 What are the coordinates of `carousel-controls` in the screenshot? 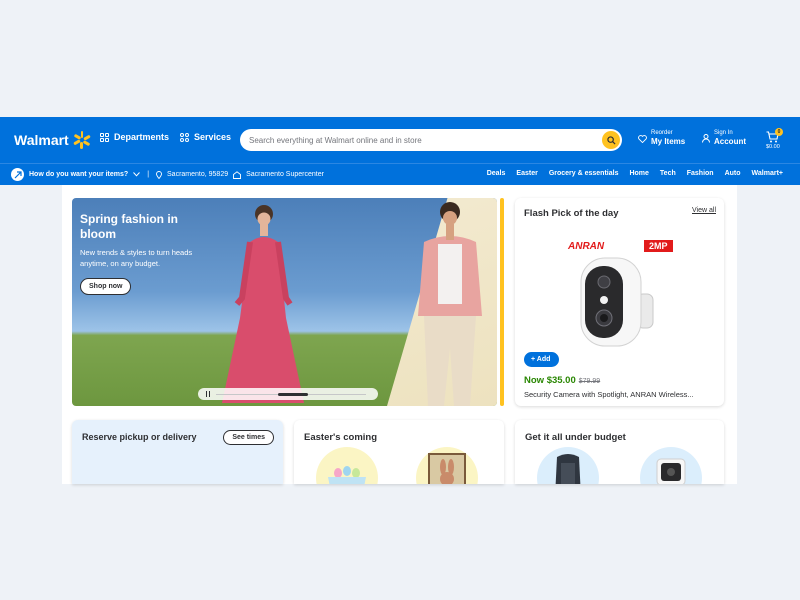 It's located at (288, 394).